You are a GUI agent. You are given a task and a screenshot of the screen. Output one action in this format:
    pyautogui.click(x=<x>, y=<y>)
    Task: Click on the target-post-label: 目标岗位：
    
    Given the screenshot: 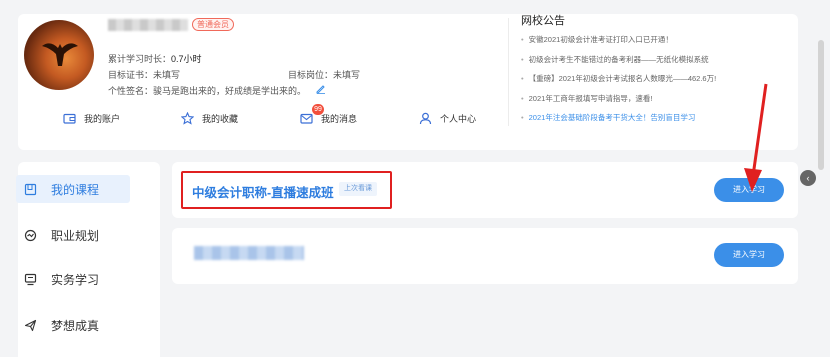 What is the action you would take?
    pyautogui.click(x=311, y=75)
    